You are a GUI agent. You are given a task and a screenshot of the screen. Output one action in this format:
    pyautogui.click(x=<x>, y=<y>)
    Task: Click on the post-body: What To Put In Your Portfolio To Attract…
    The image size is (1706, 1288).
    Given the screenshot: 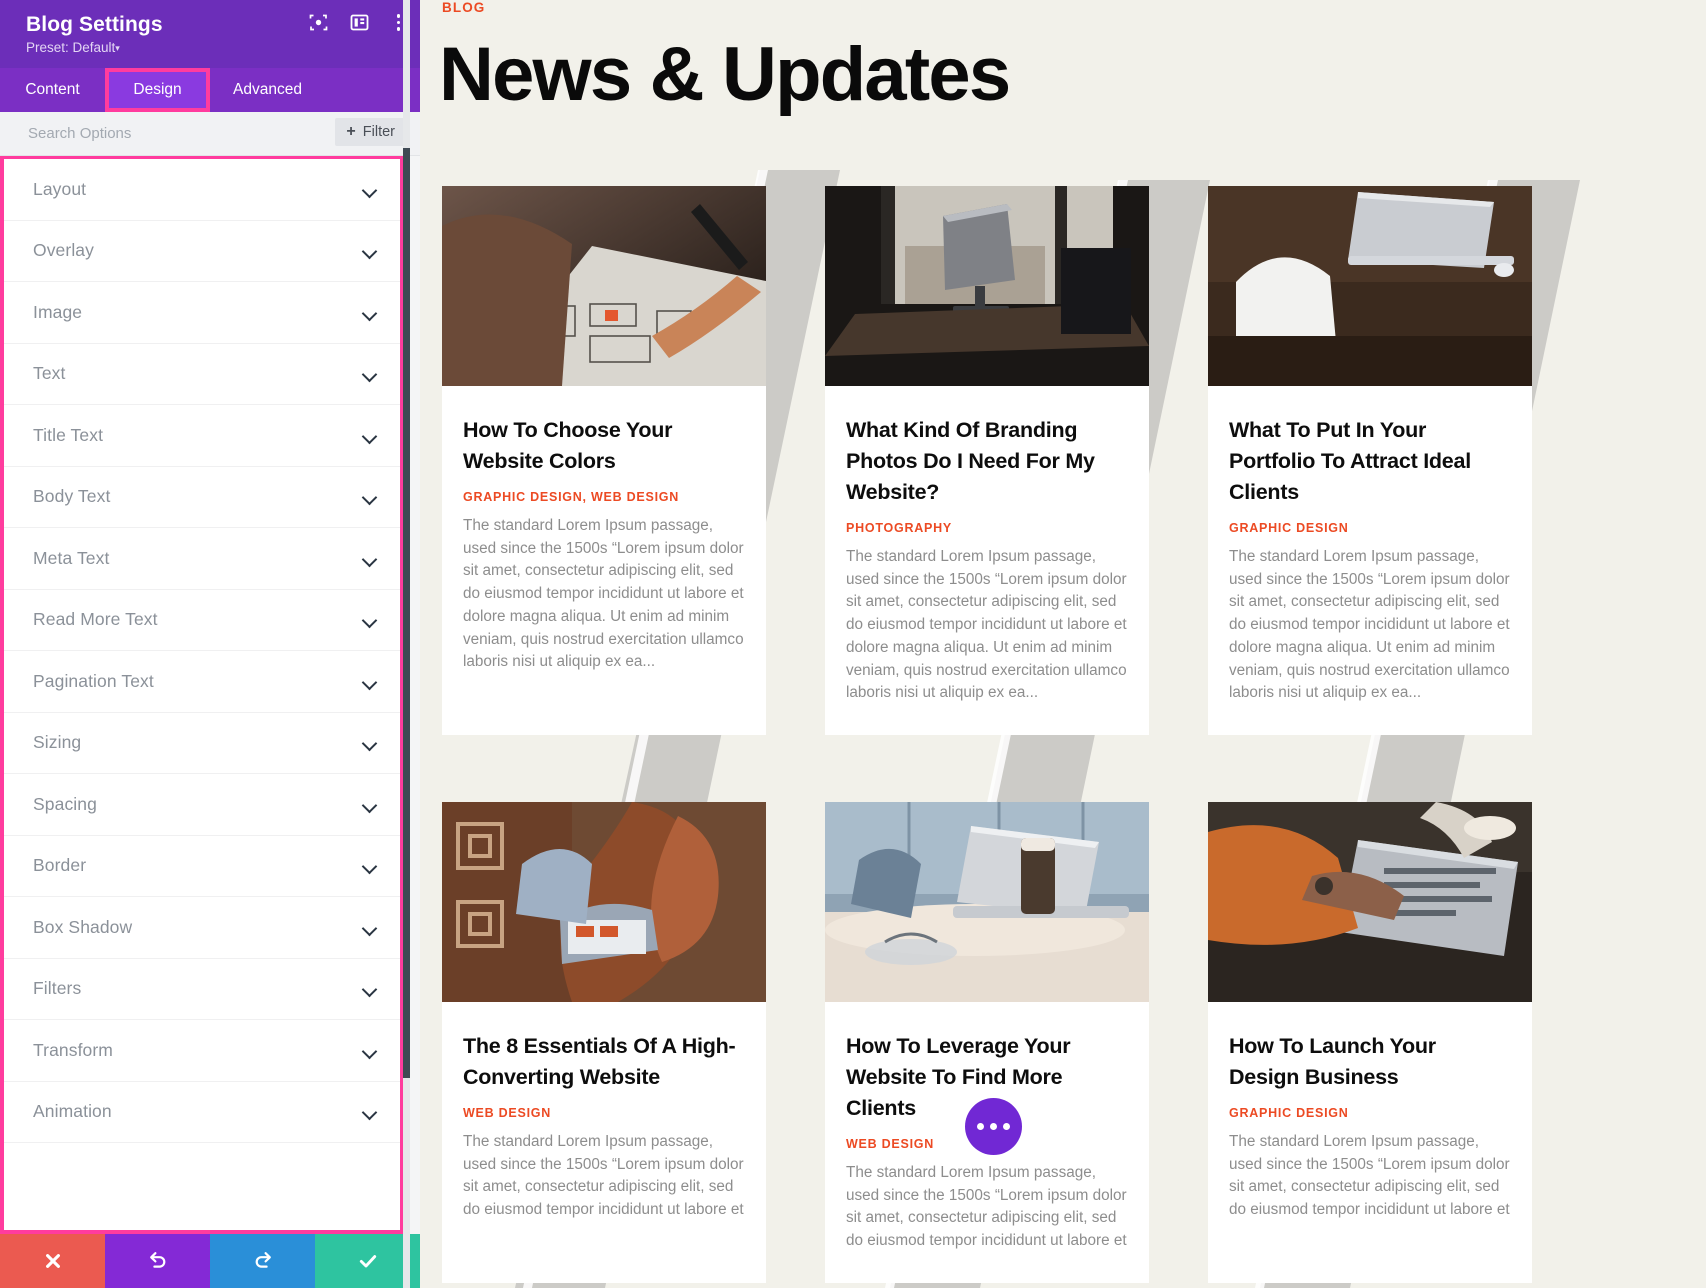 What is the action you would take?
    pyautogui.click(x=1370, y=560)
    